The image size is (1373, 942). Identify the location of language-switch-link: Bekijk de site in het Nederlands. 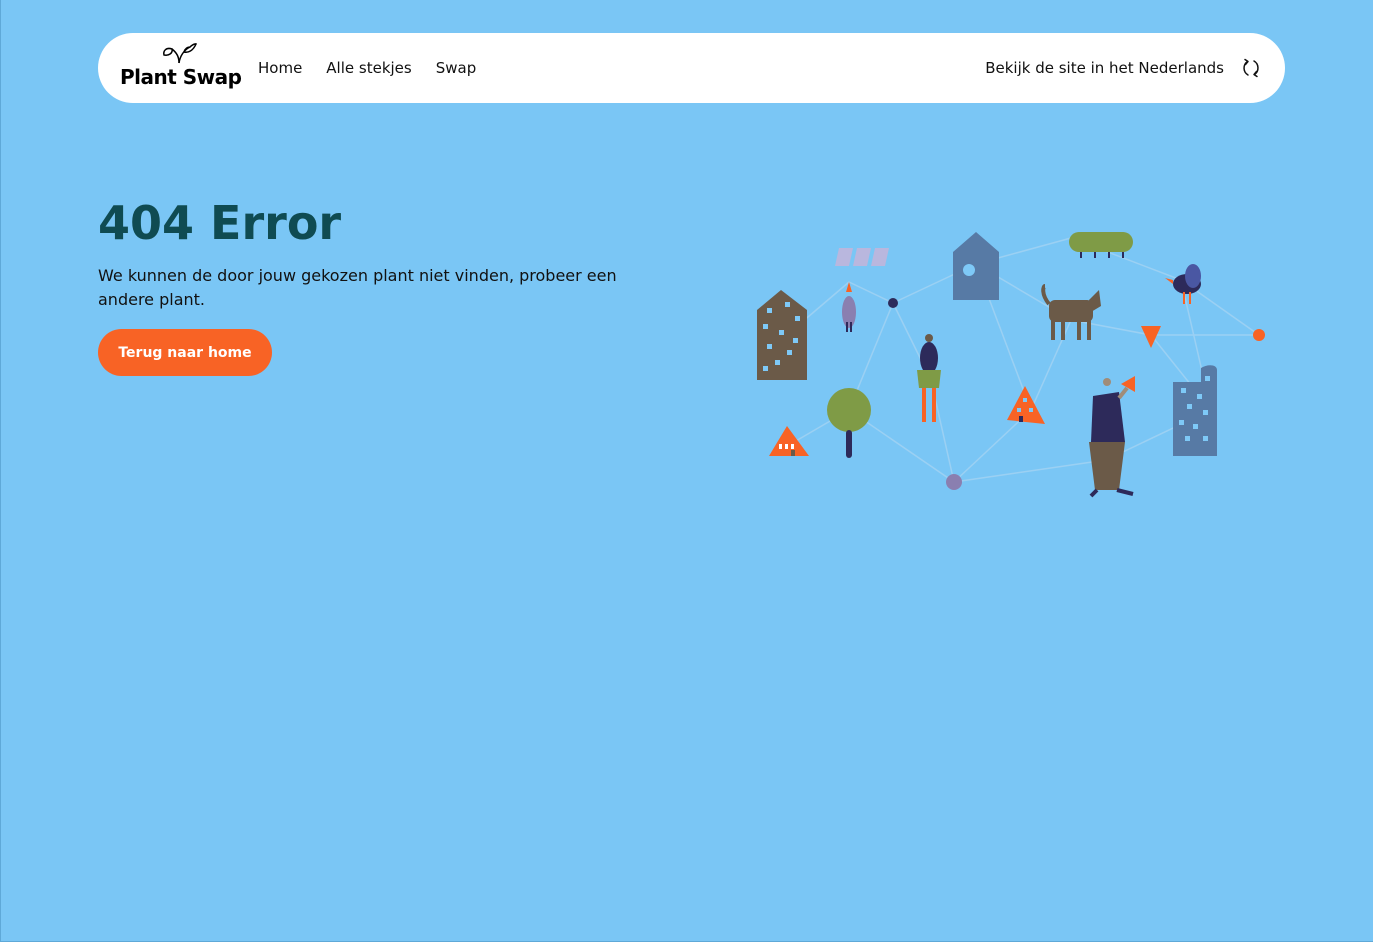
(1104, 68).